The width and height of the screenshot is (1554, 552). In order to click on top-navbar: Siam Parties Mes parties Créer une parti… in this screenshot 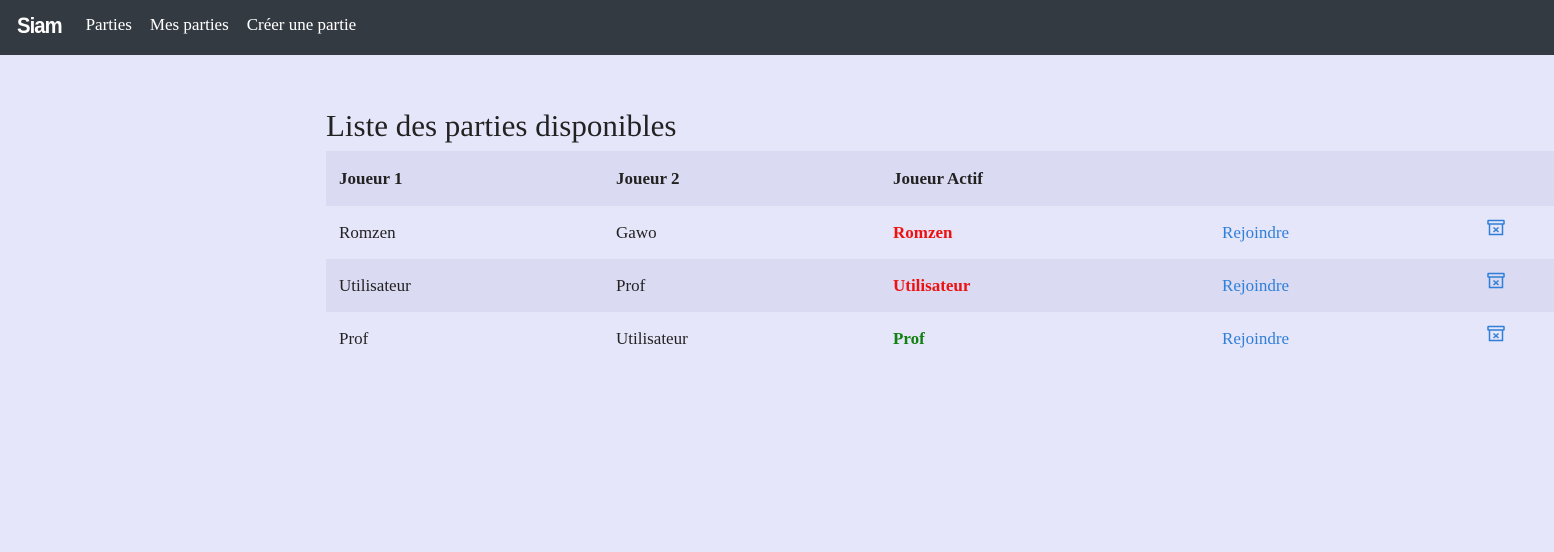, I will do `click(777, 27)`.